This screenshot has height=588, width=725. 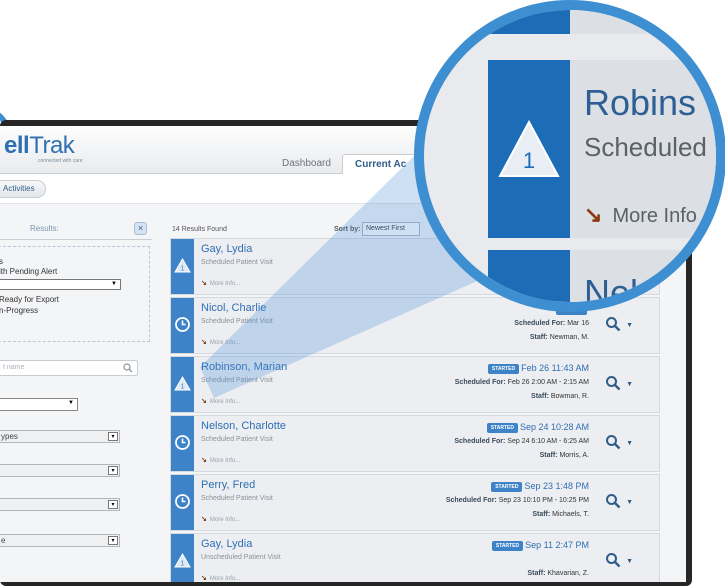 What do you see at coordinates (593, 214) in the screenshot?
I see `arrow-down-right-icon: ↘` at bounding box center [593, 214].